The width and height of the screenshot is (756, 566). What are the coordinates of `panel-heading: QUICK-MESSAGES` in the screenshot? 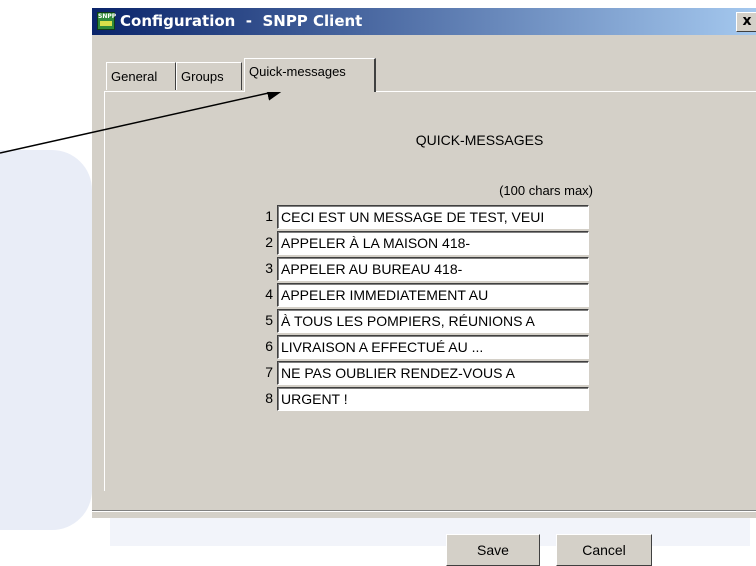 It's located at (479, 140).